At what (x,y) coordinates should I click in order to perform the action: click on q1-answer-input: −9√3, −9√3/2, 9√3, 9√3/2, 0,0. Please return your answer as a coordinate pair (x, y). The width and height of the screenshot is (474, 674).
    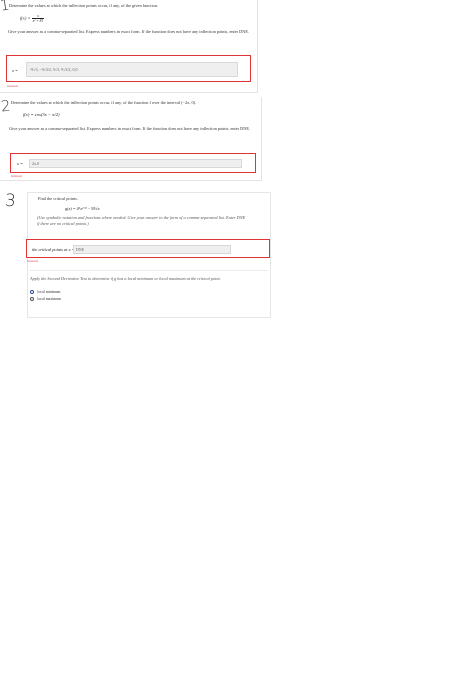
    Looking at the image, I should click on (132, 69).